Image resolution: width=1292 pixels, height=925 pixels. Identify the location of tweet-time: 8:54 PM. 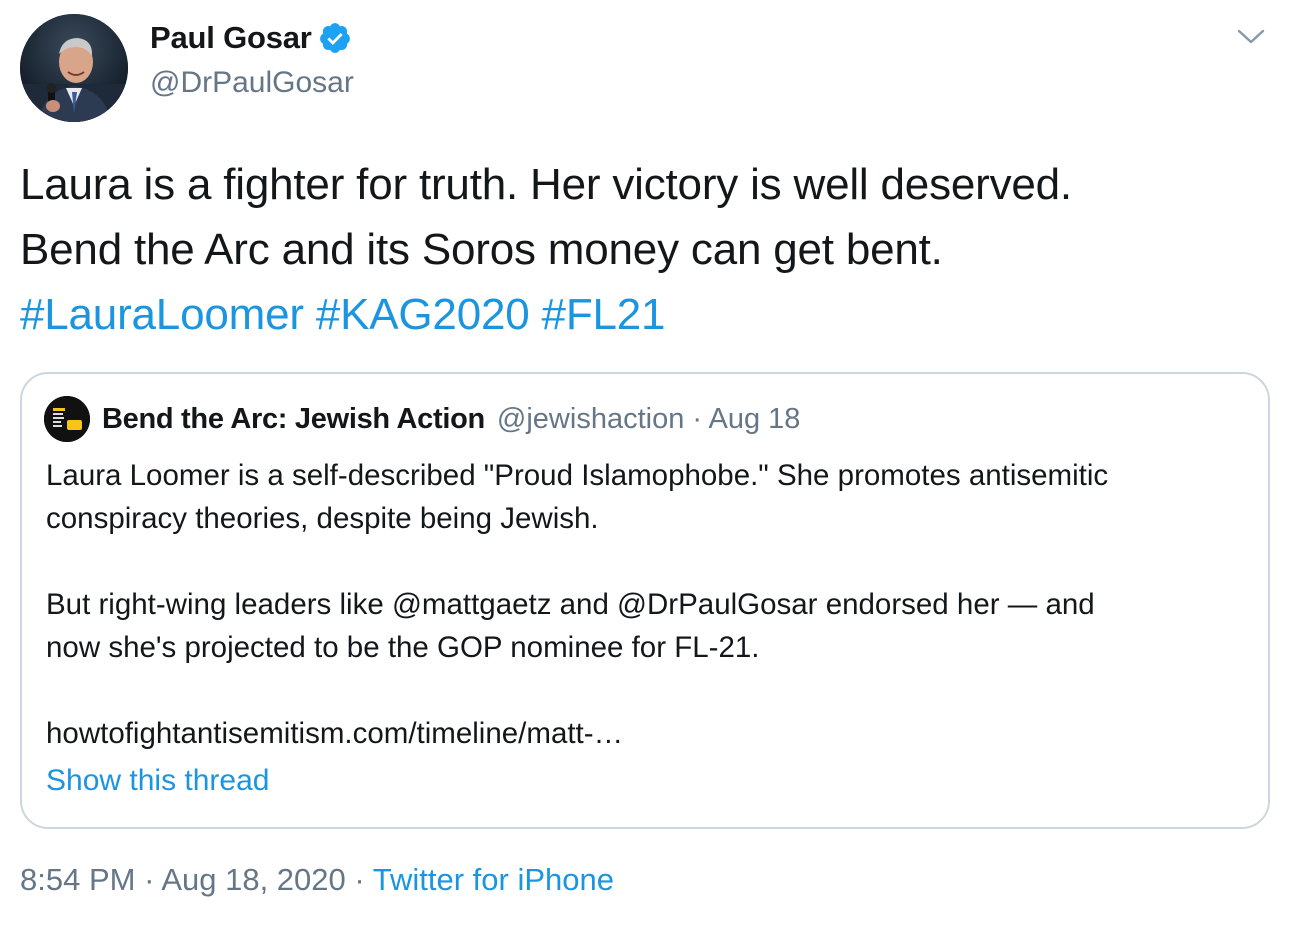
(77, 879).